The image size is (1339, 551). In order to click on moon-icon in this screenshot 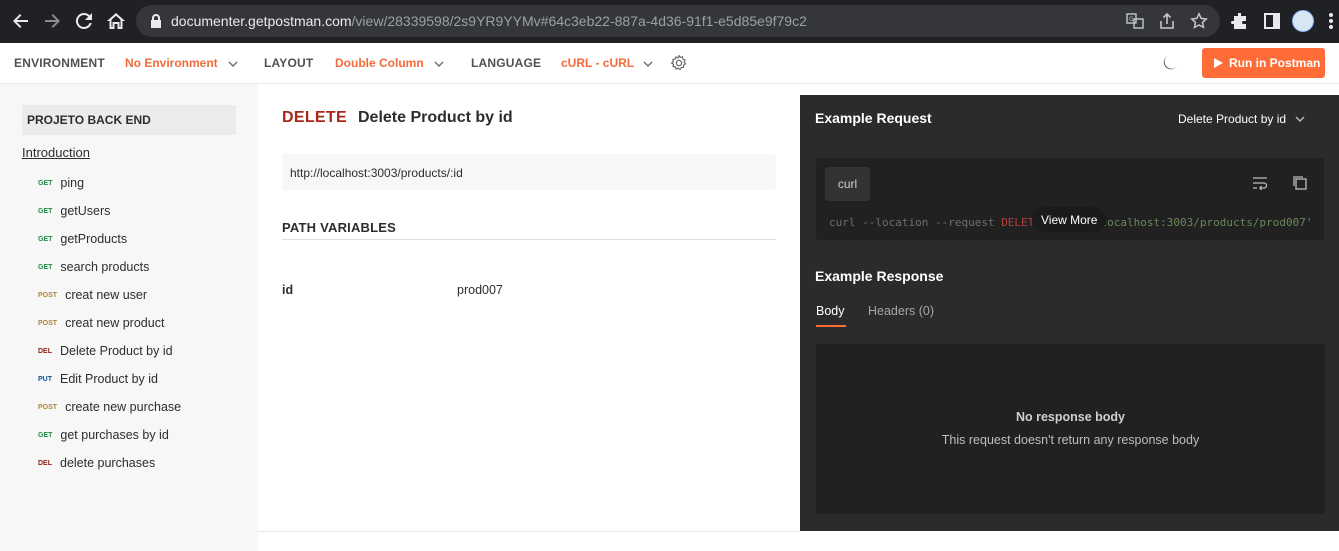, I will do `click(1170, 63)`.